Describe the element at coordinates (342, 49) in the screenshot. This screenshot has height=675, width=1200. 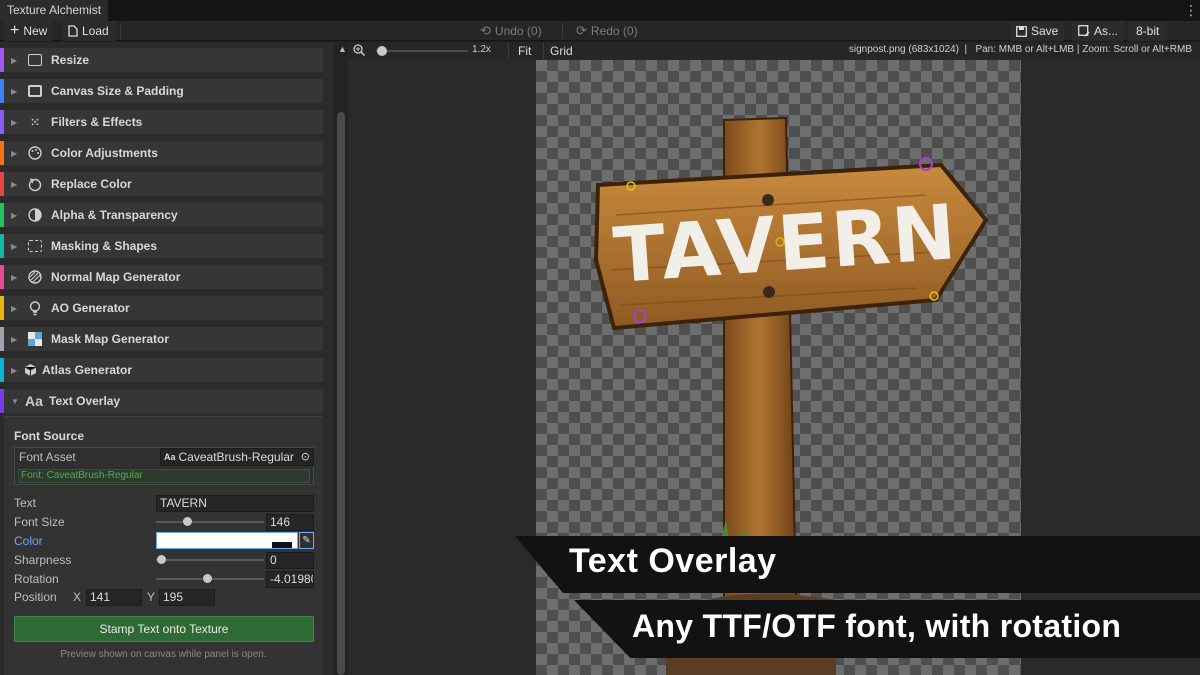
I see `chevron-up-icon: ▲` at that location.